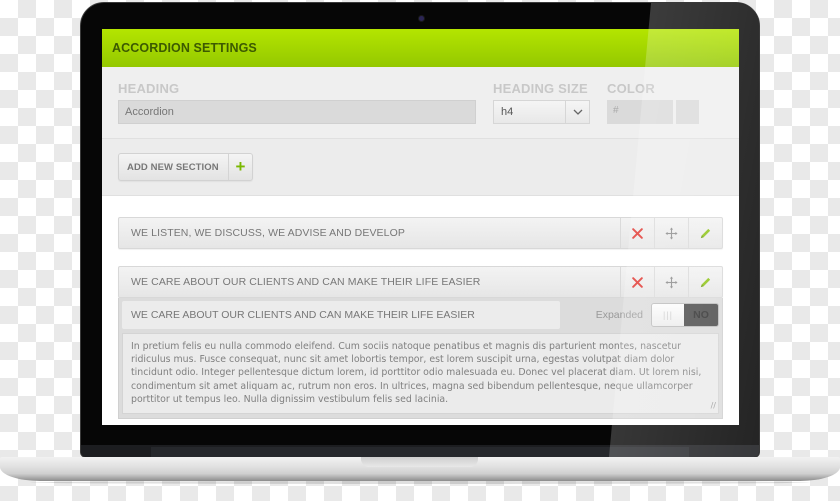 This screenshot has height=501, width=840. What do you see at coordinates (184, 48) in the screenshot?
I see `panel-title: ACCORDION SETTINGS` at bounding box center [184, 48].